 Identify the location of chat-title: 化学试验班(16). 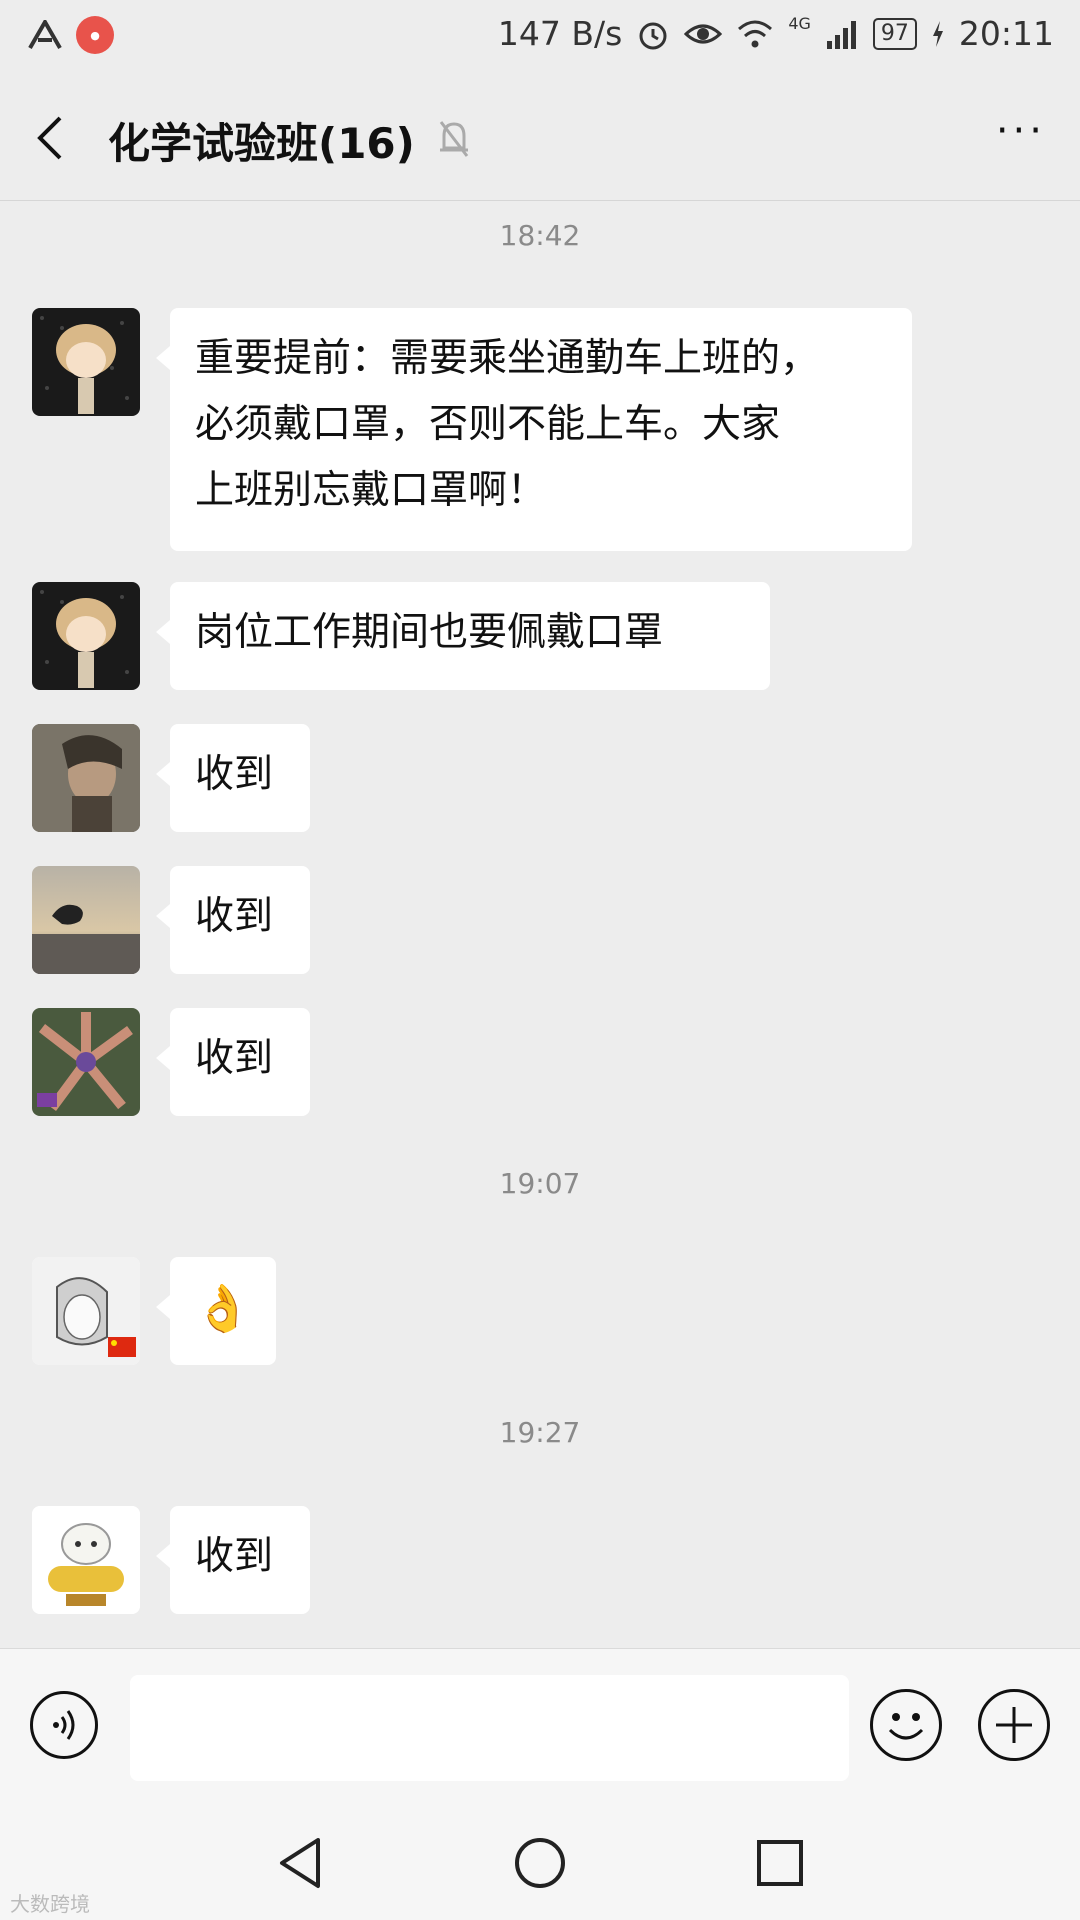
(261, 140).